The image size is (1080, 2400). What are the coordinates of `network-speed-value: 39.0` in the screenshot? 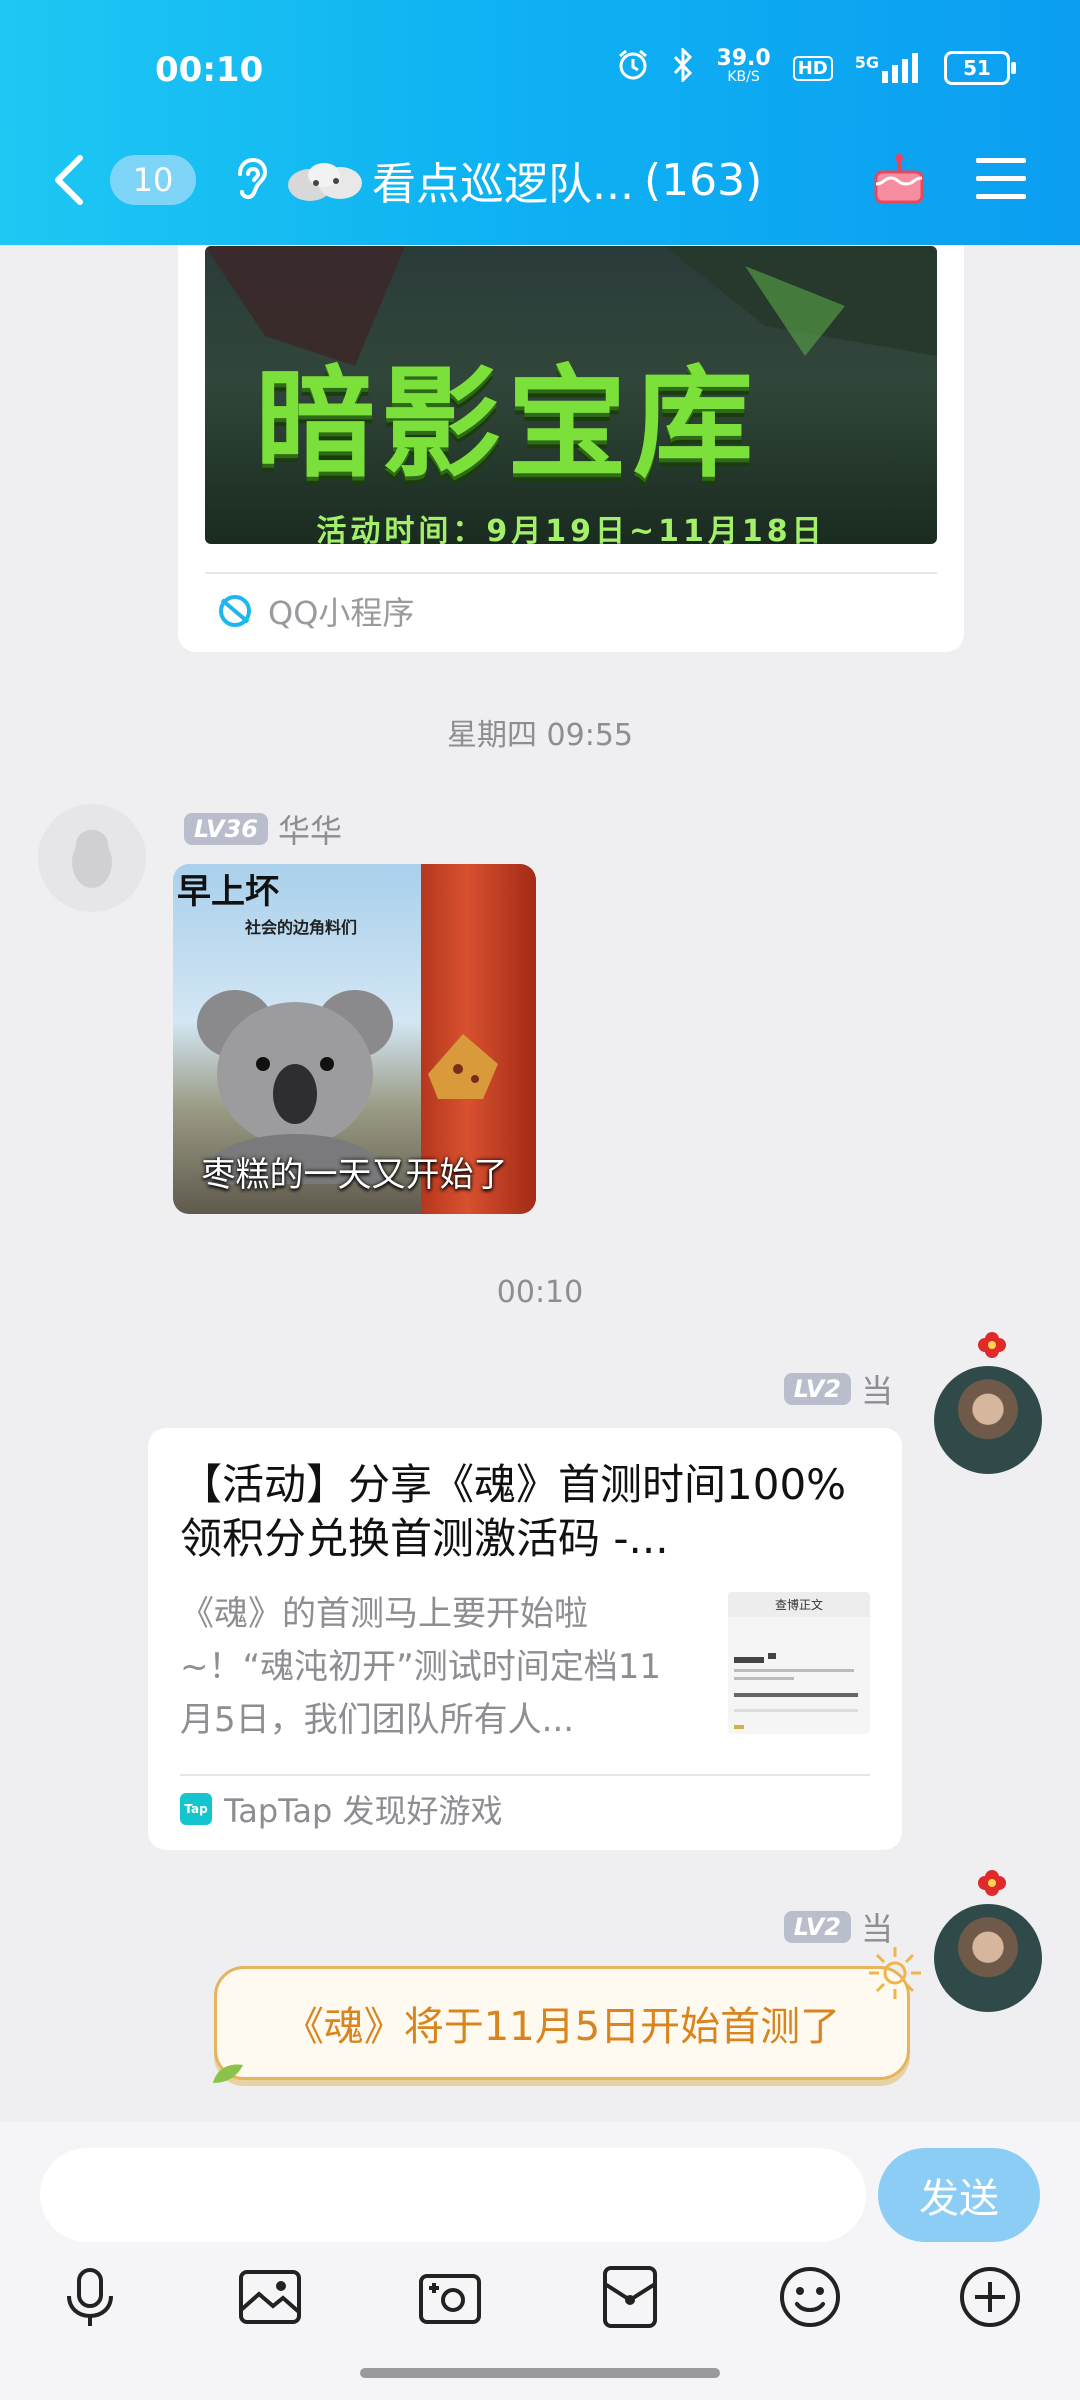 It's located at (743, 58).